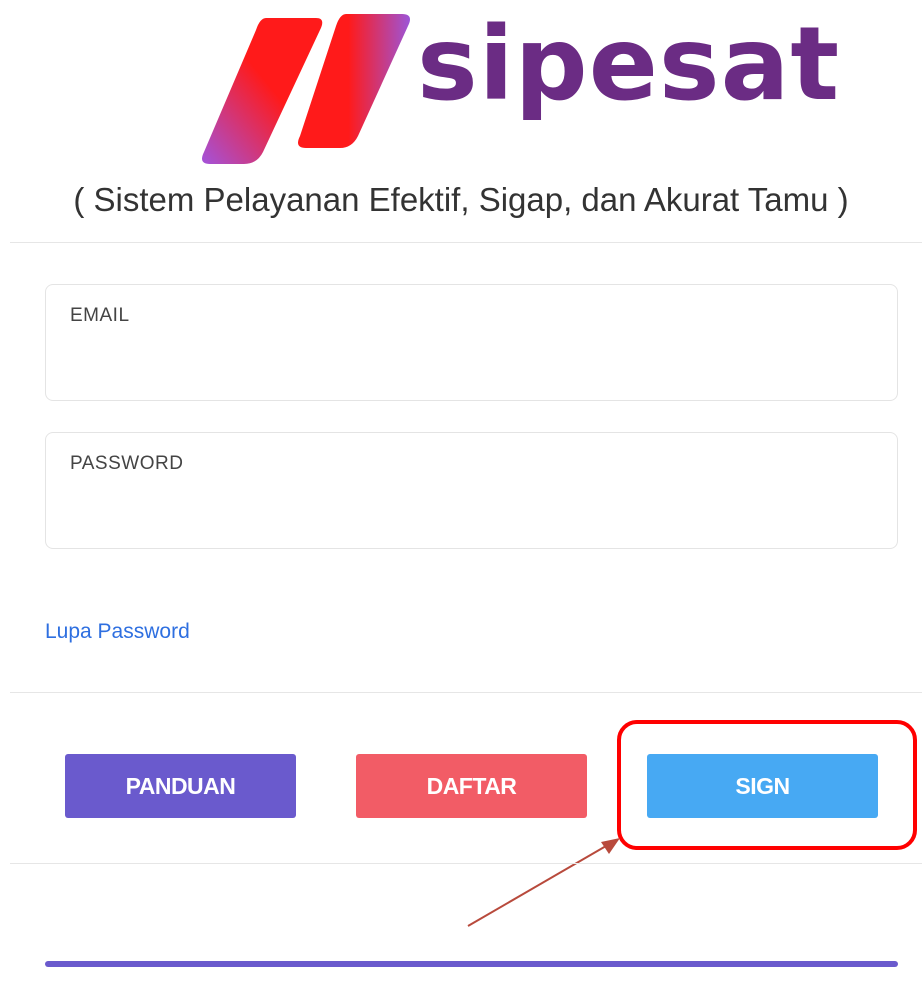 Image resolution: width=922 pixels, height=987 pixels. Describe the element at coordinates (471, 369) in the screenshot. I see `email-input` at that location.